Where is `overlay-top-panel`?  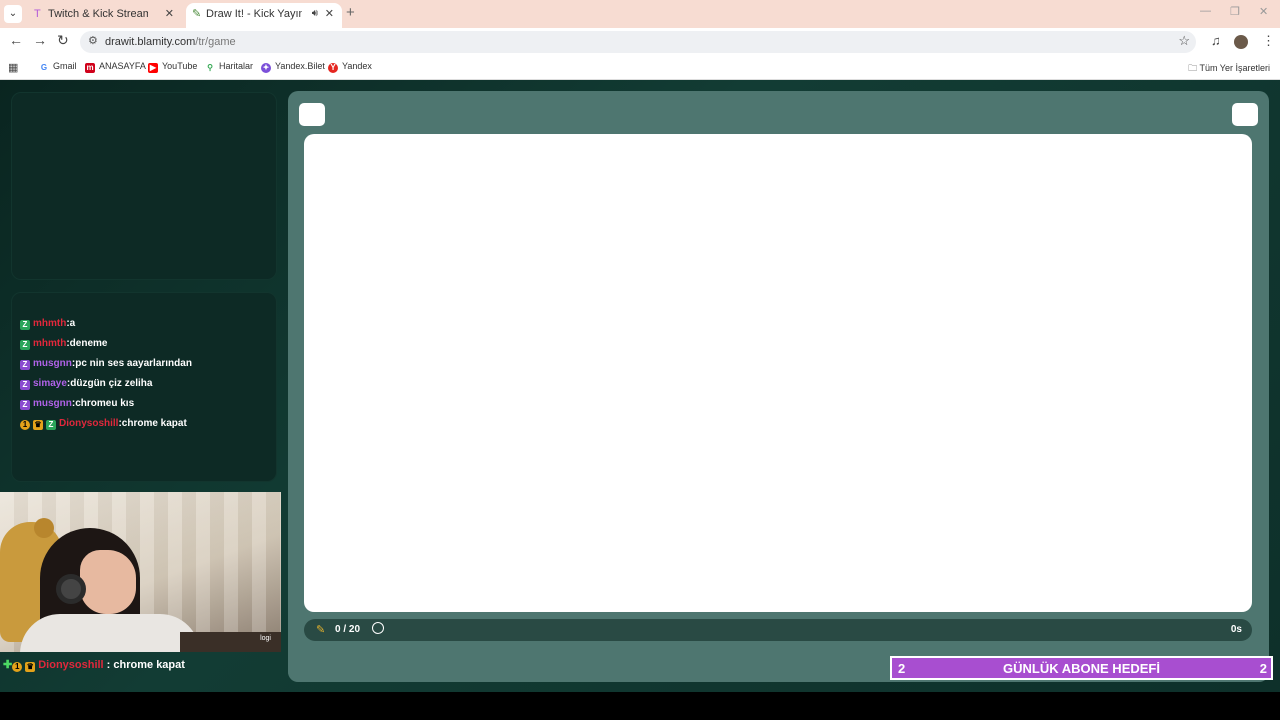 overlay-top-panel is located at coordinates (144, 186).